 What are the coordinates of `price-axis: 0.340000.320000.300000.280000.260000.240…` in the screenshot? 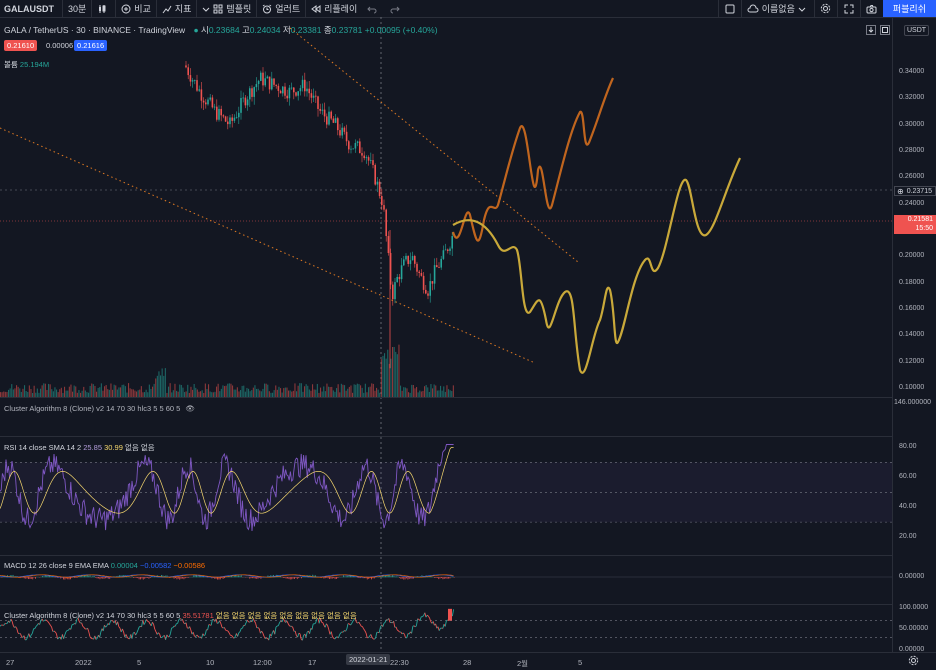 It's located at (914, 198).